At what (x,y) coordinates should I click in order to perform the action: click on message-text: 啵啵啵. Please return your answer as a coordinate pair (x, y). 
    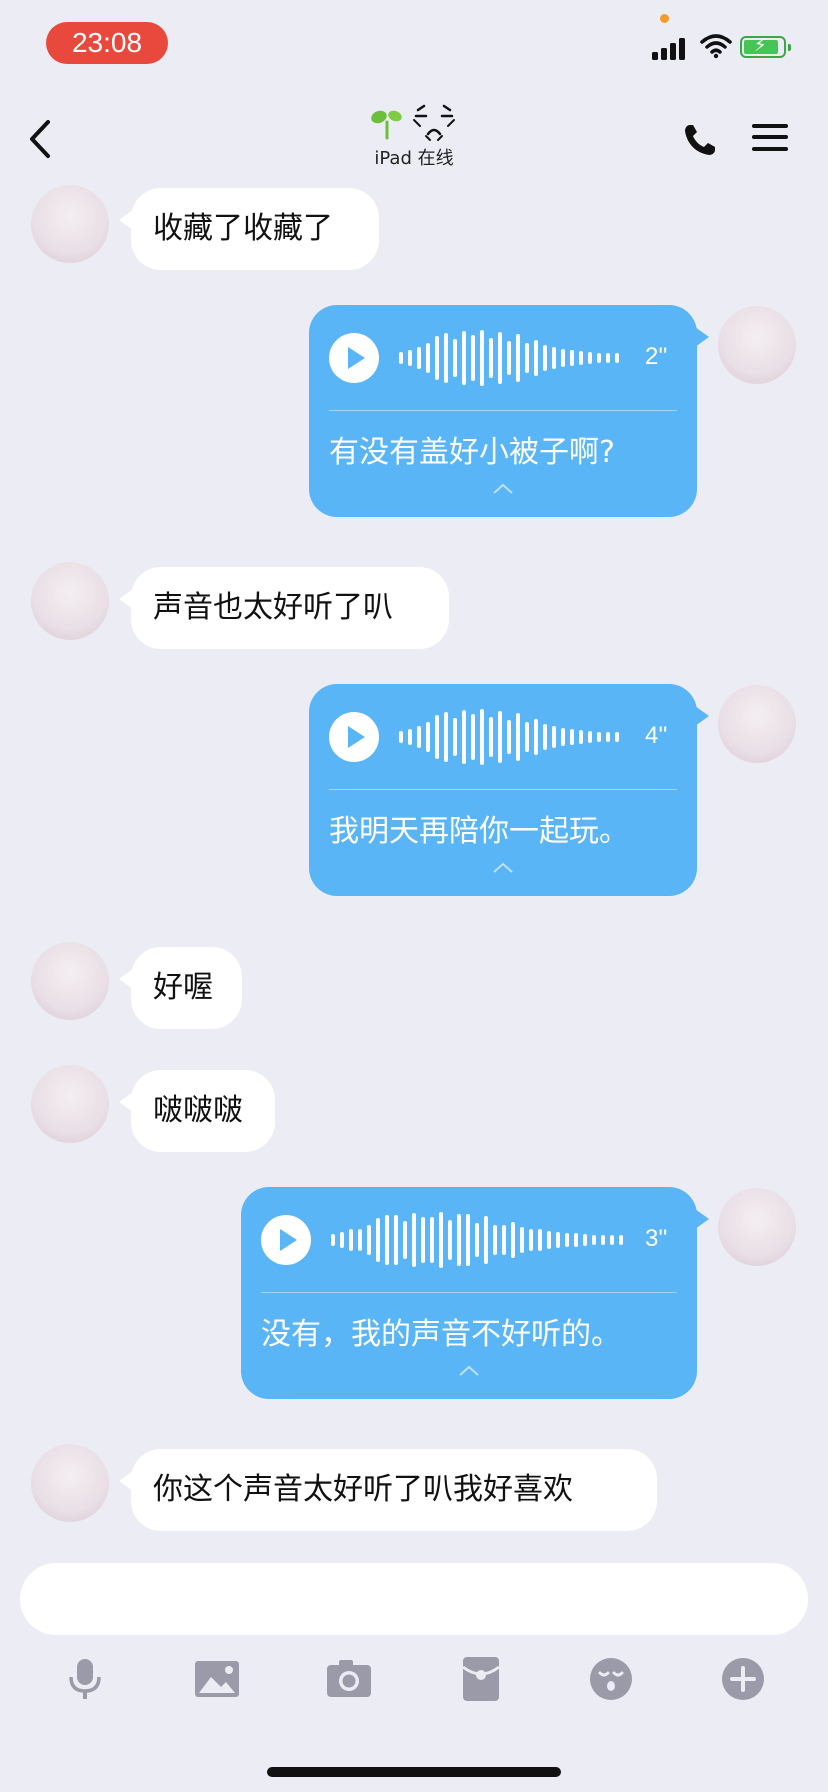
    Looking at the image, I should click on (198, 1110).